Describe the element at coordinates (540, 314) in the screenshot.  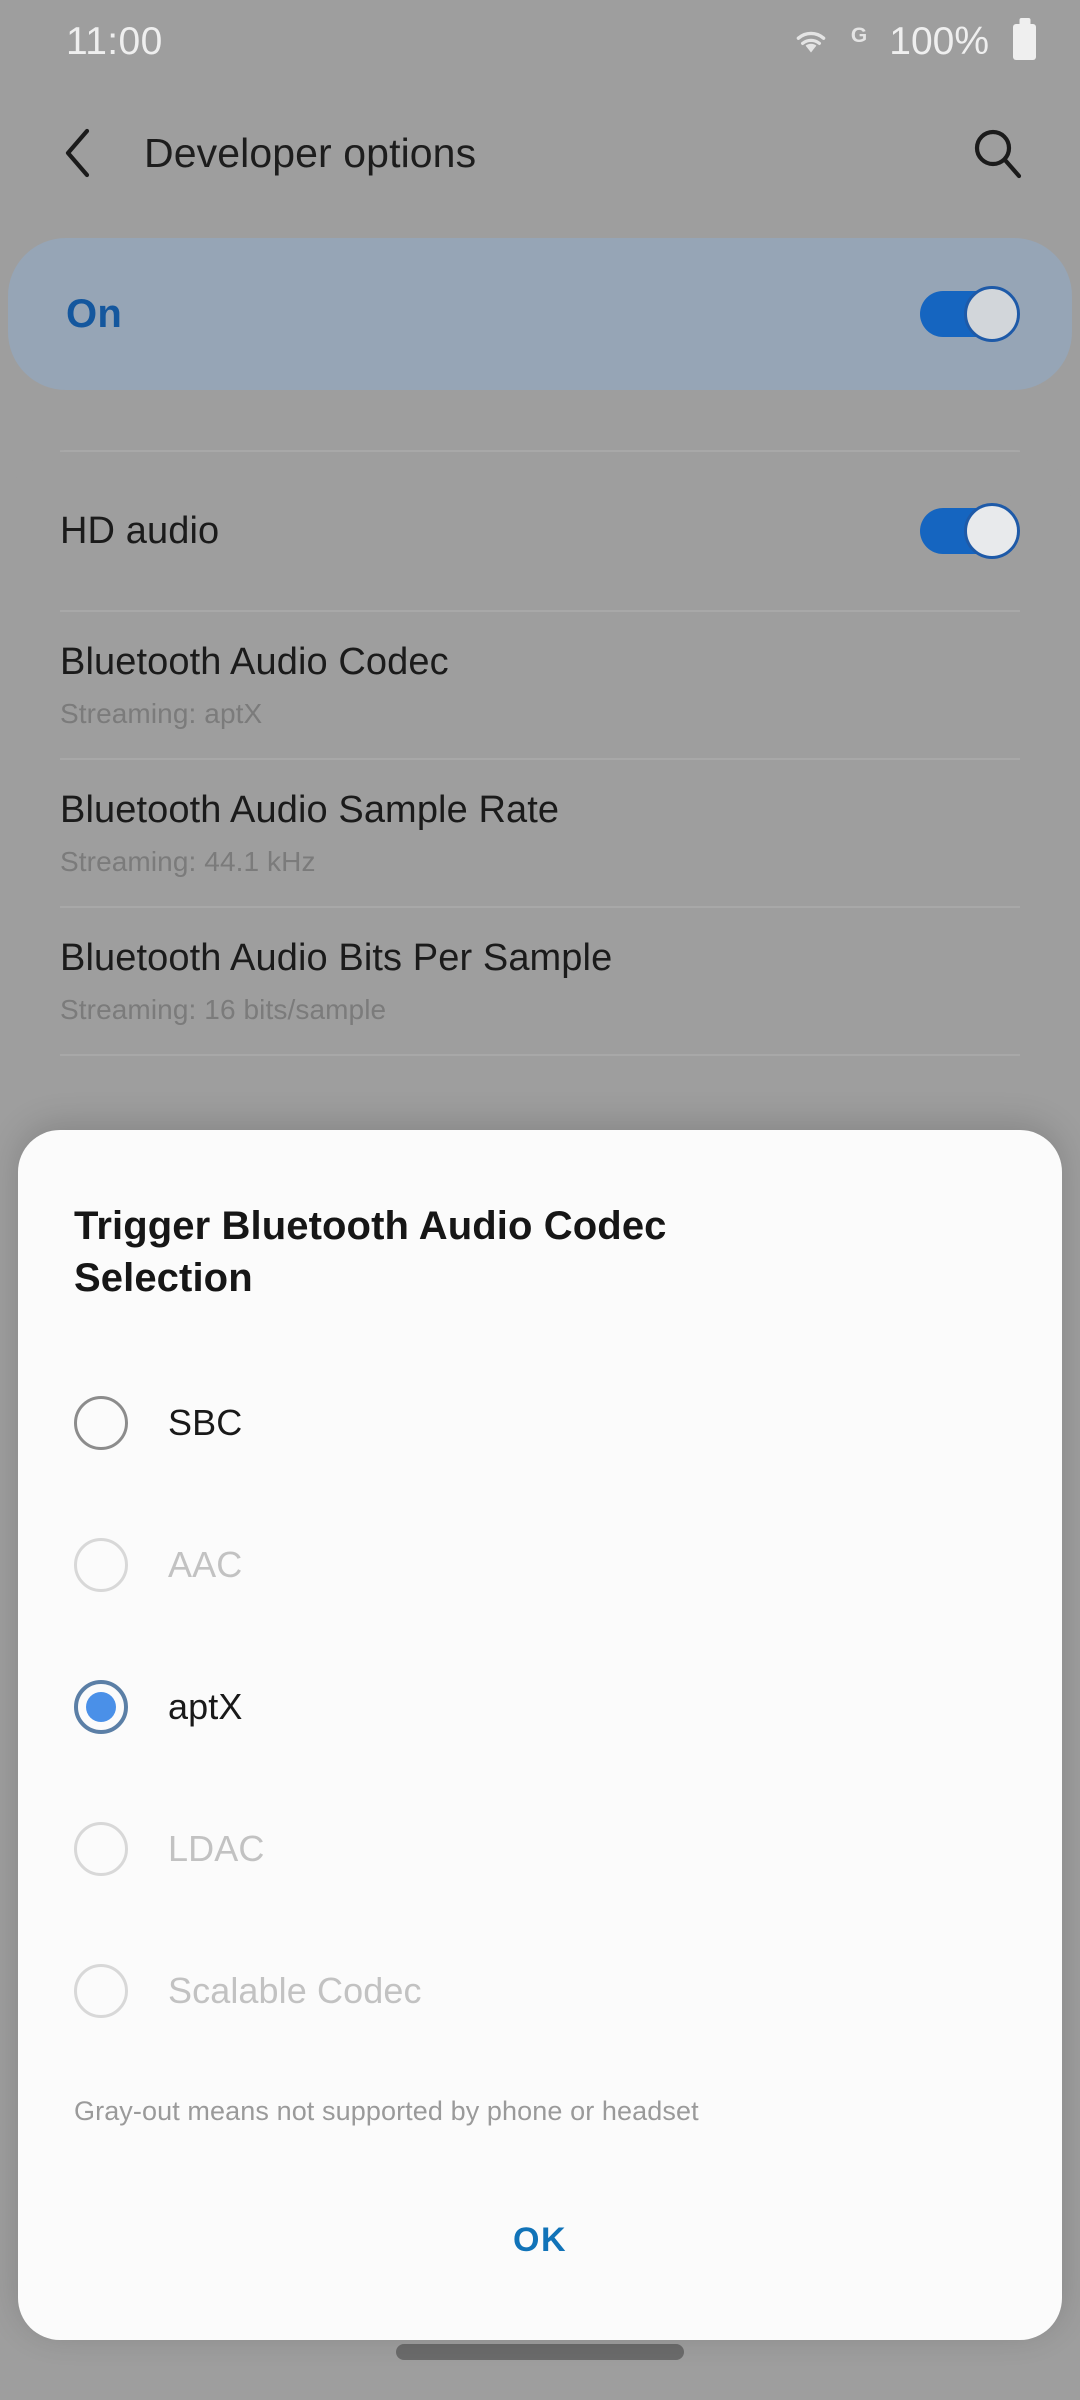
I see `developer-options-master-card: On` at that location.